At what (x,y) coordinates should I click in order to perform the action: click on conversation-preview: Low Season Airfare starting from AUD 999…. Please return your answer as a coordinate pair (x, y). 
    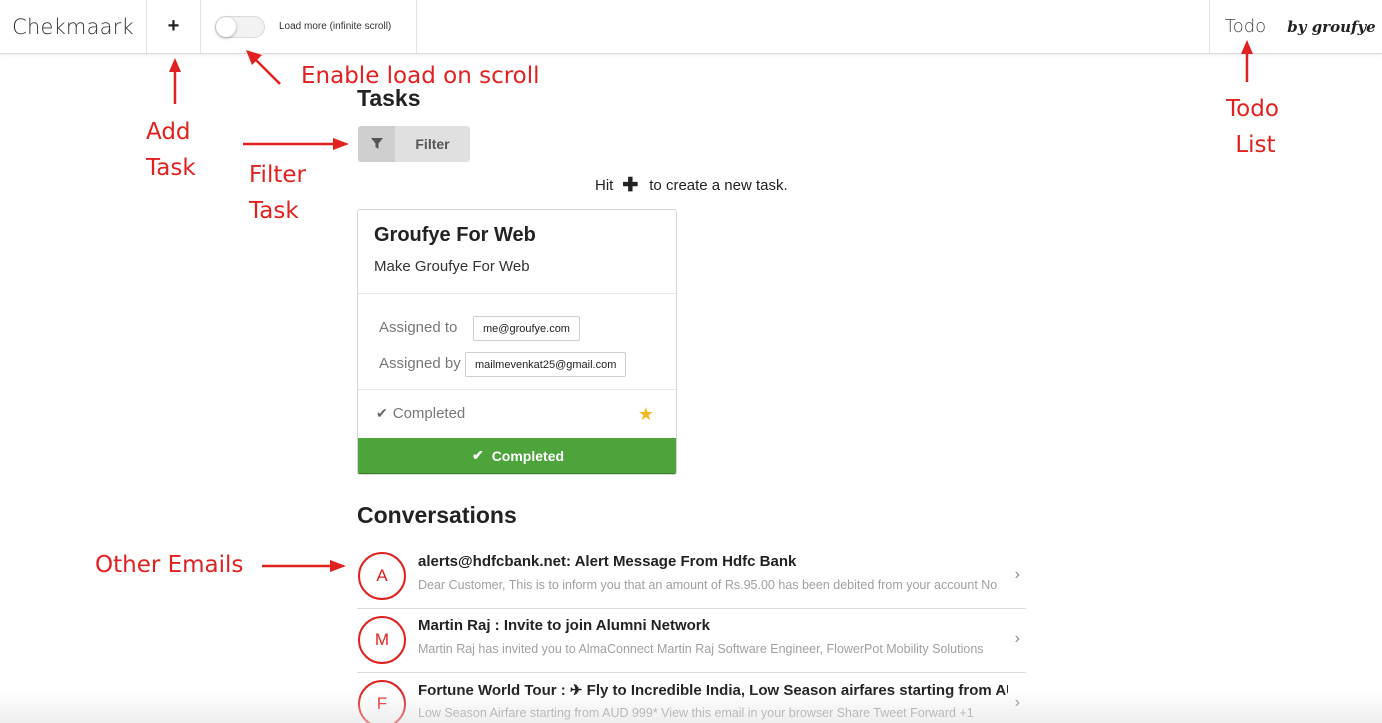
    Looking at the image, I should click on (696, 713).